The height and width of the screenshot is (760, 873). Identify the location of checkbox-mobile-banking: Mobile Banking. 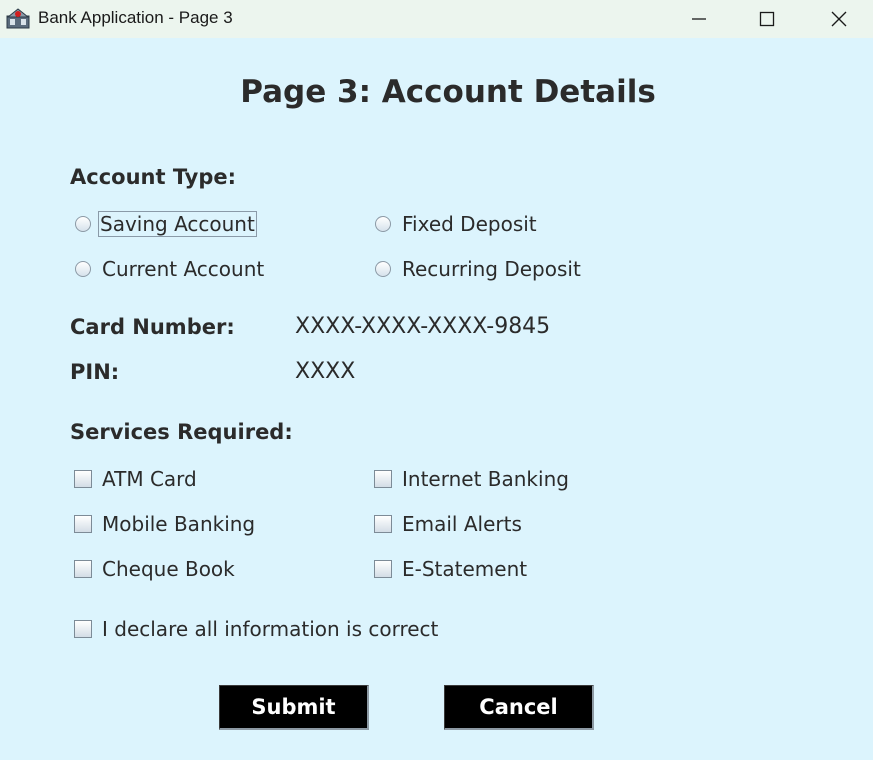
(165, 524).